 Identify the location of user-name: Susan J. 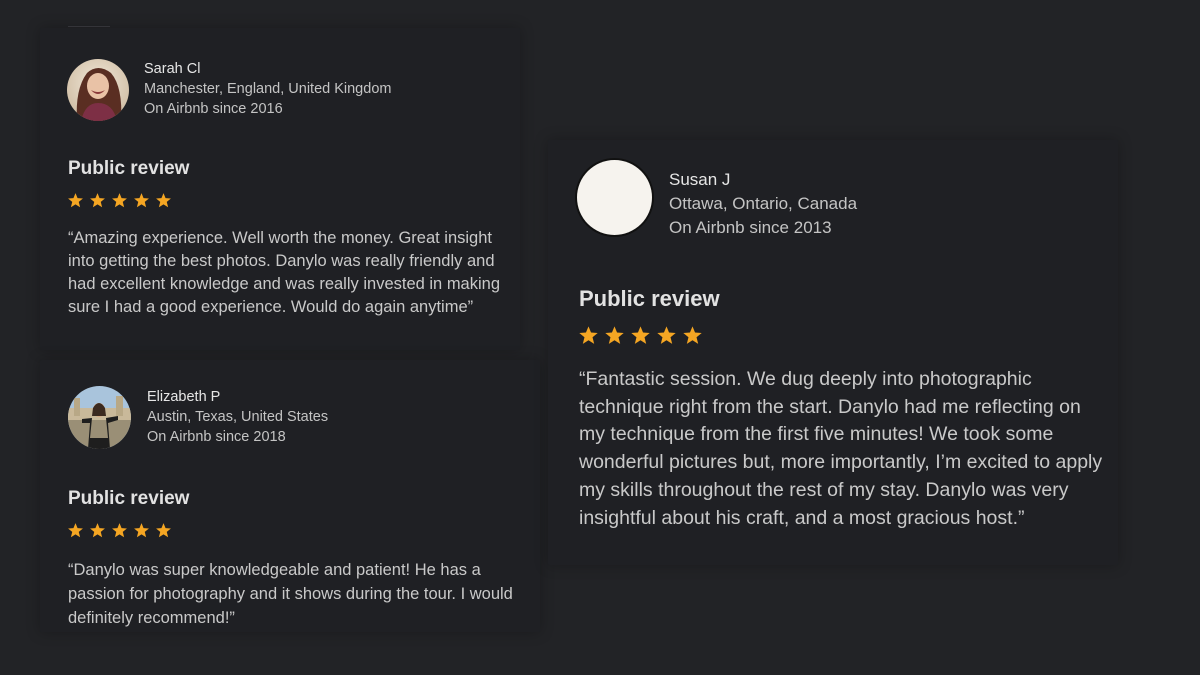
(699, 180).